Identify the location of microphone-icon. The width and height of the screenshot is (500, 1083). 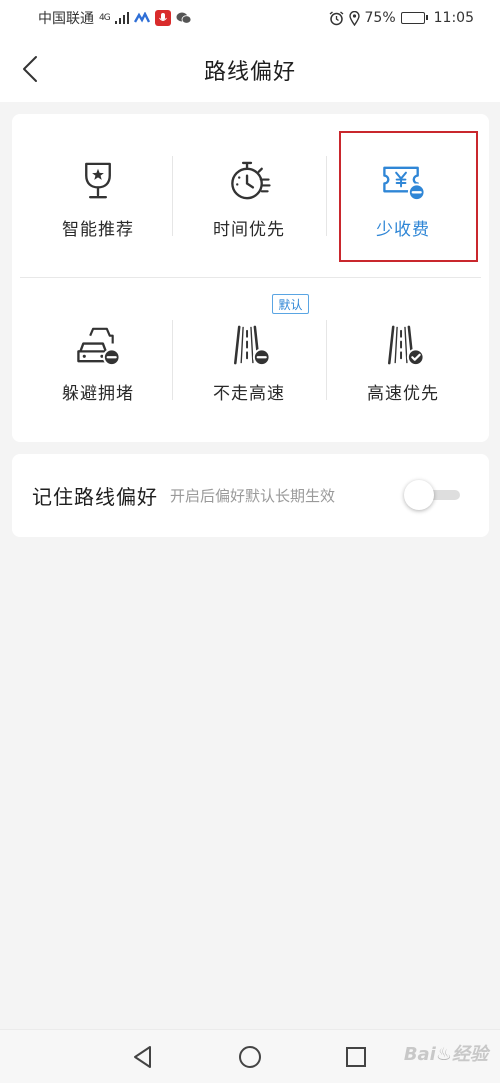
(162, 18).